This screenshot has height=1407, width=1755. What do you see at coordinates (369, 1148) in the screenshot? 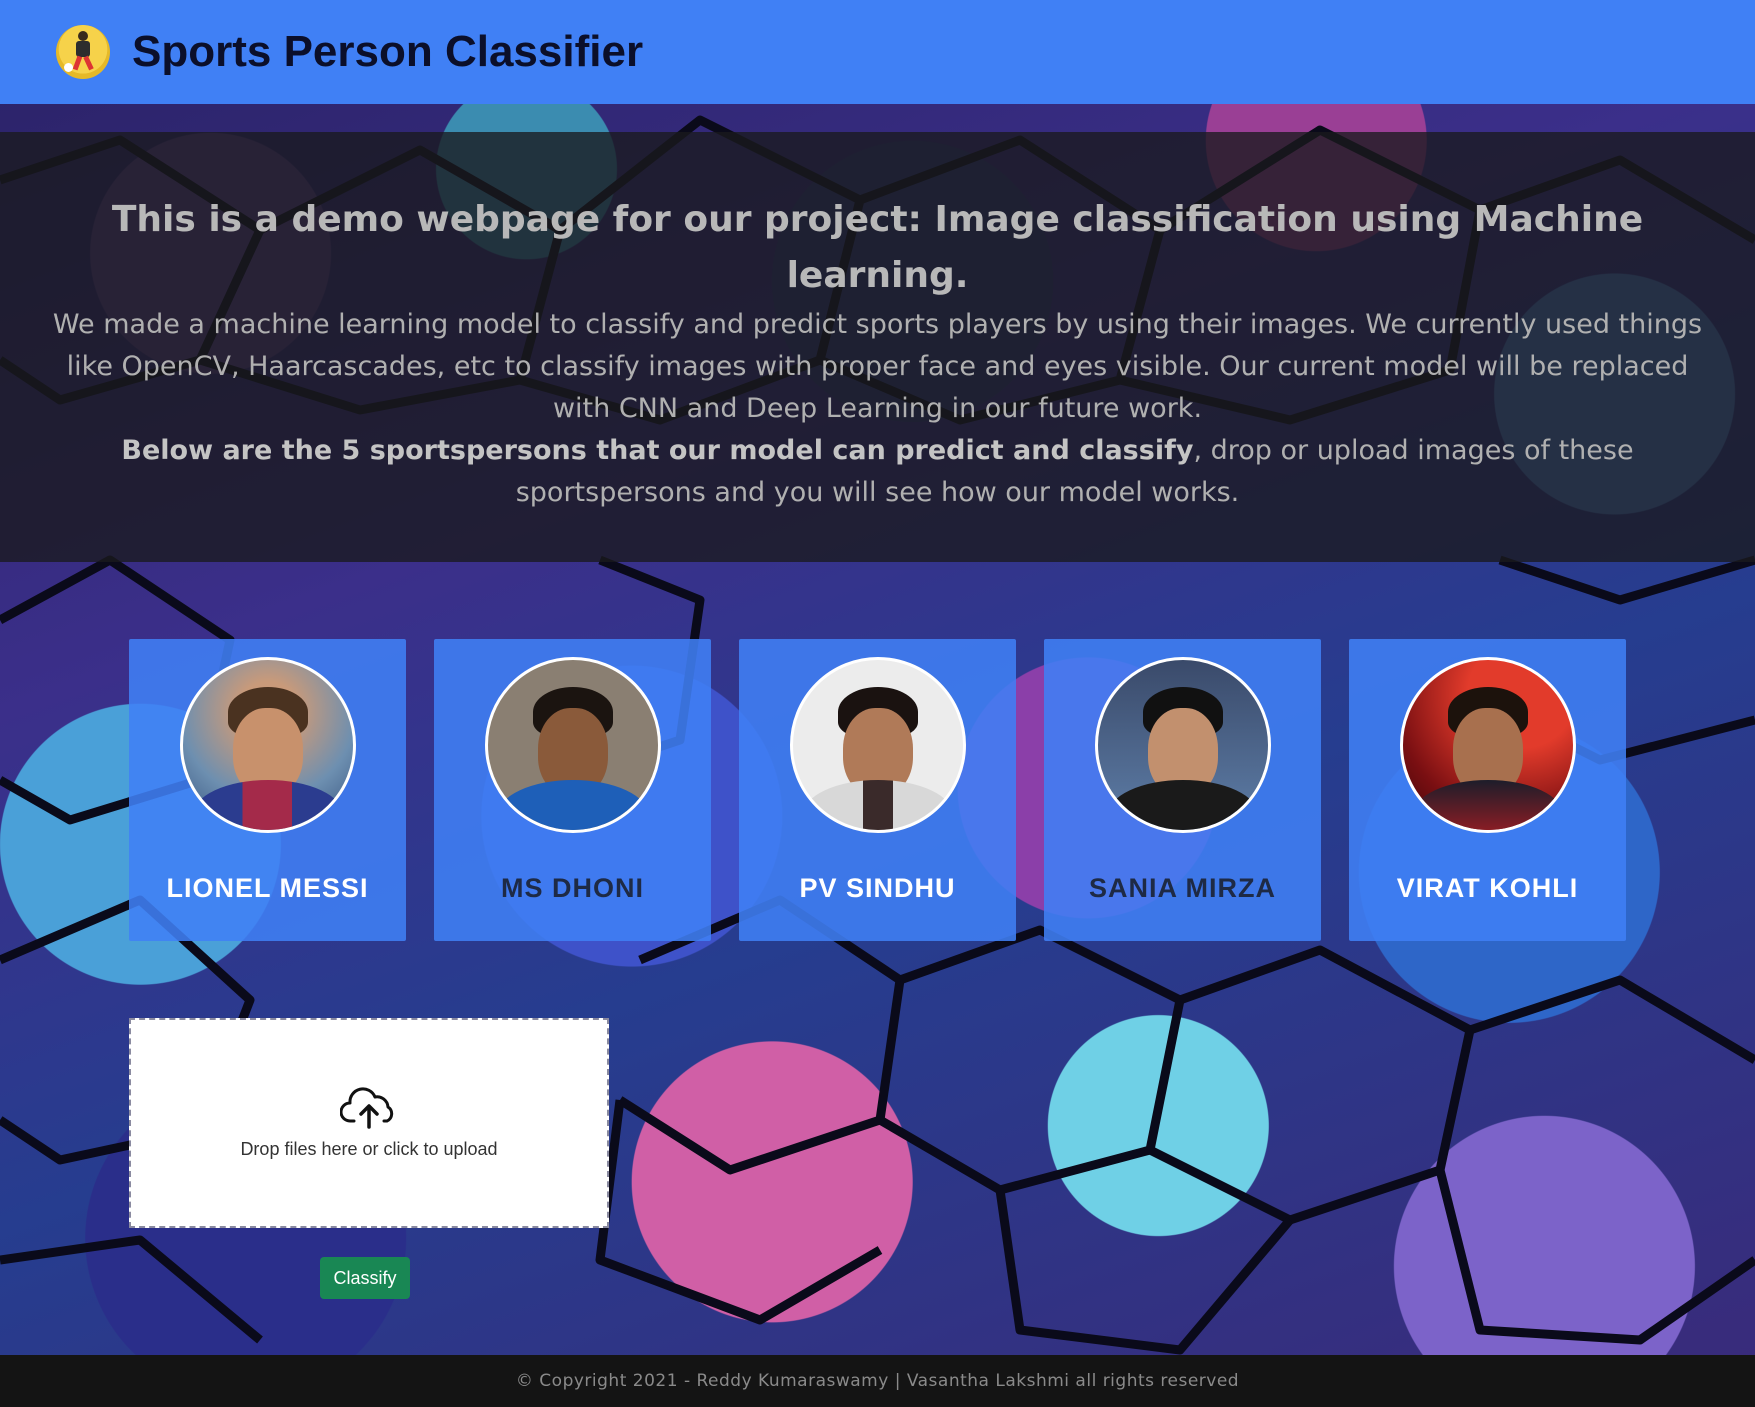
I see `dropzone-label: Drop files here or click to upload` at bounding box center [369, 1148].